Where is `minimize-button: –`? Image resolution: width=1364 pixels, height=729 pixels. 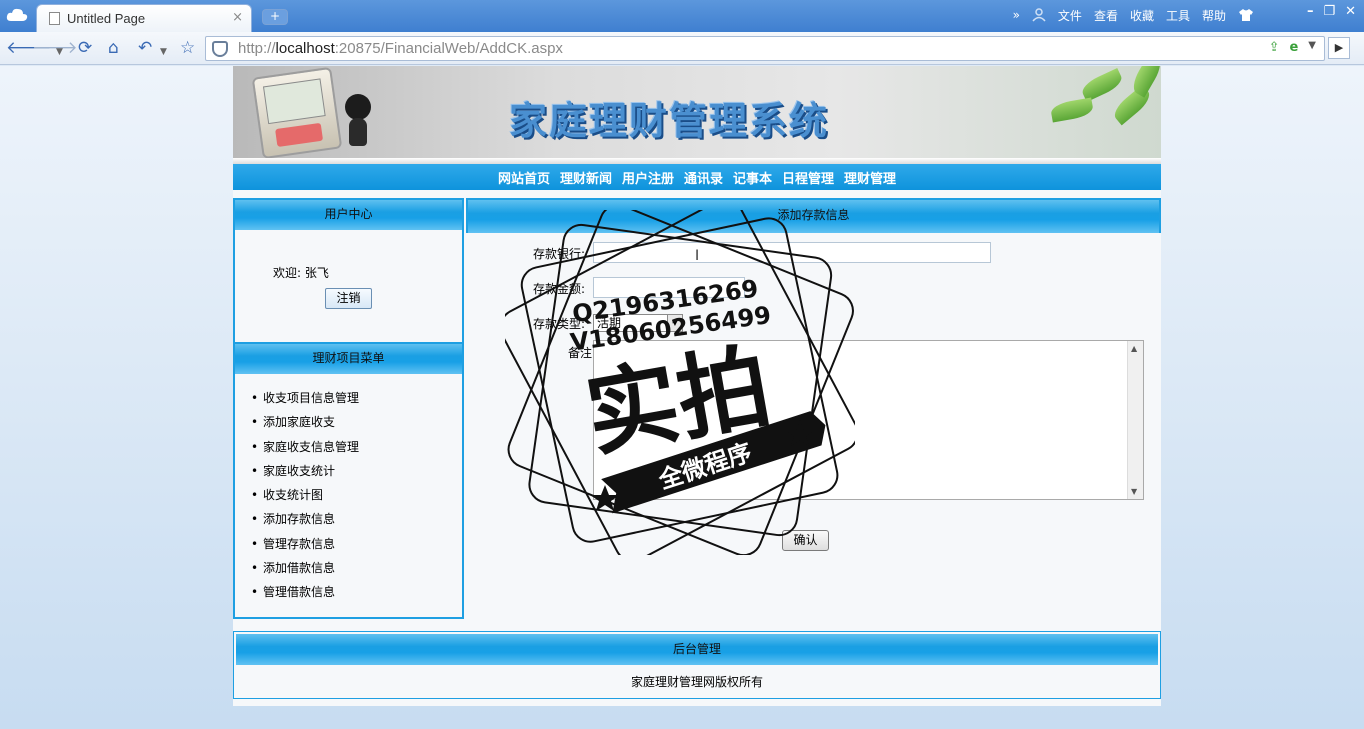
minimize-button: – is located at coordinates (1310, 11).